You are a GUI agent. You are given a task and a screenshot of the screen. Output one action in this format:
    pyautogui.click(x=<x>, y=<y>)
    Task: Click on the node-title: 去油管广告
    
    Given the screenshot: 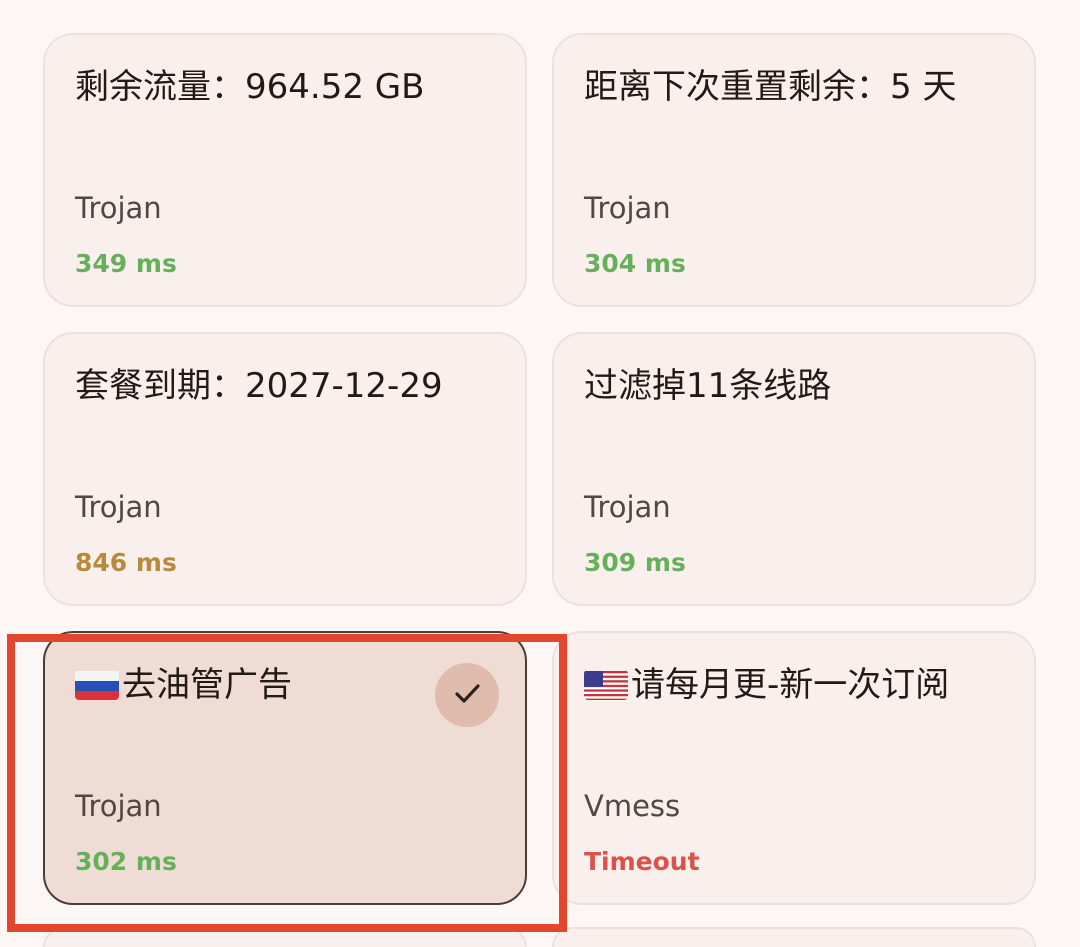 What is the action you would take?
    pyautogui.click(x=183, y=685)
    